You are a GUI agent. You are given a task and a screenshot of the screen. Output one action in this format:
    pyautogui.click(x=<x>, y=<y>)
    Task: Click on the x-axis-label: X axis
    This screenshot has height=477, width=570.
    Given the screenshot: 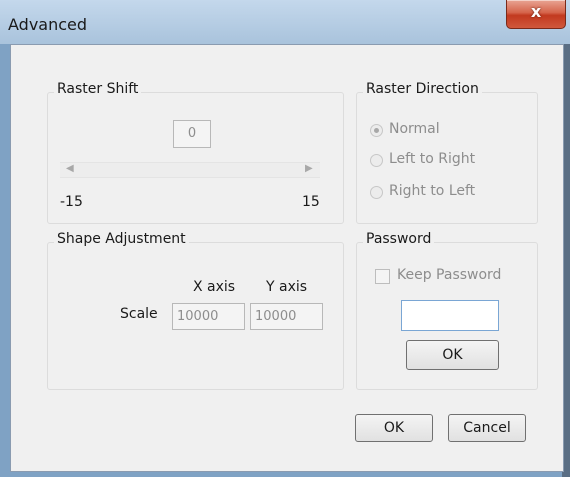 What is the action you would take?
    pyautogui.click(x=214, y=287)
    